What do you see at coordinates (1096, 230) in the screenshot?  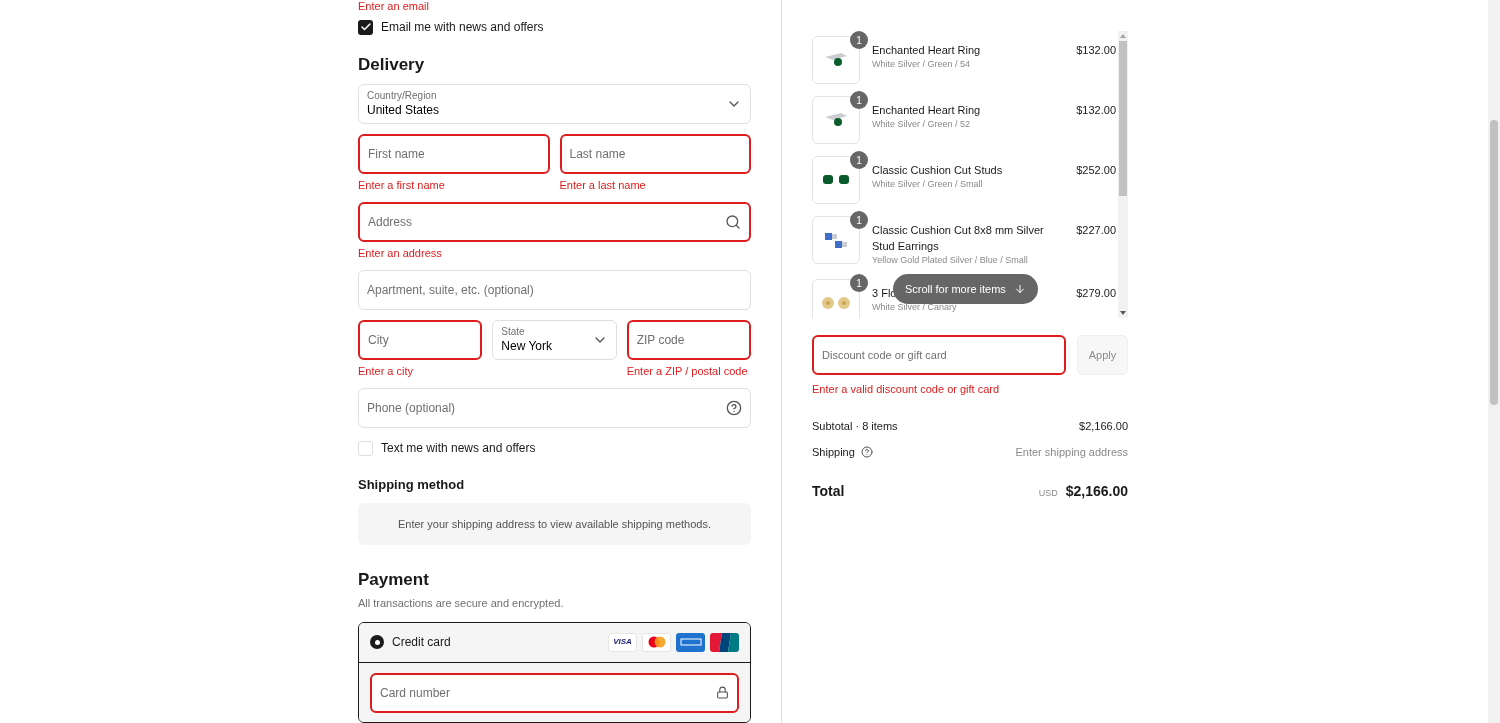 I see `product-price: $227.00` at bounding box center [1096, 230].